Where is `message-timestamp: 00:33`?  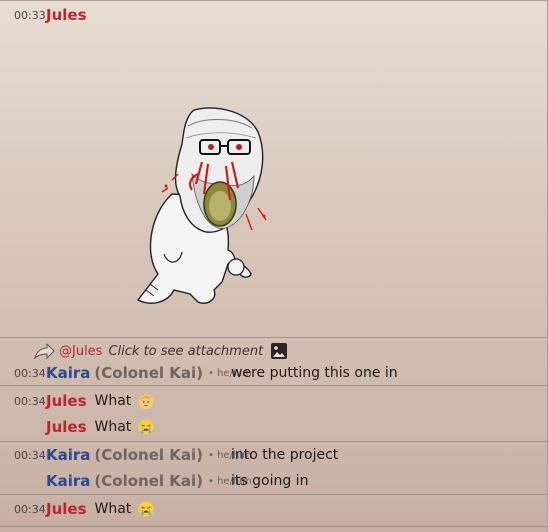 message-timestamp: 00:33 is located at coordinates (30, 15).